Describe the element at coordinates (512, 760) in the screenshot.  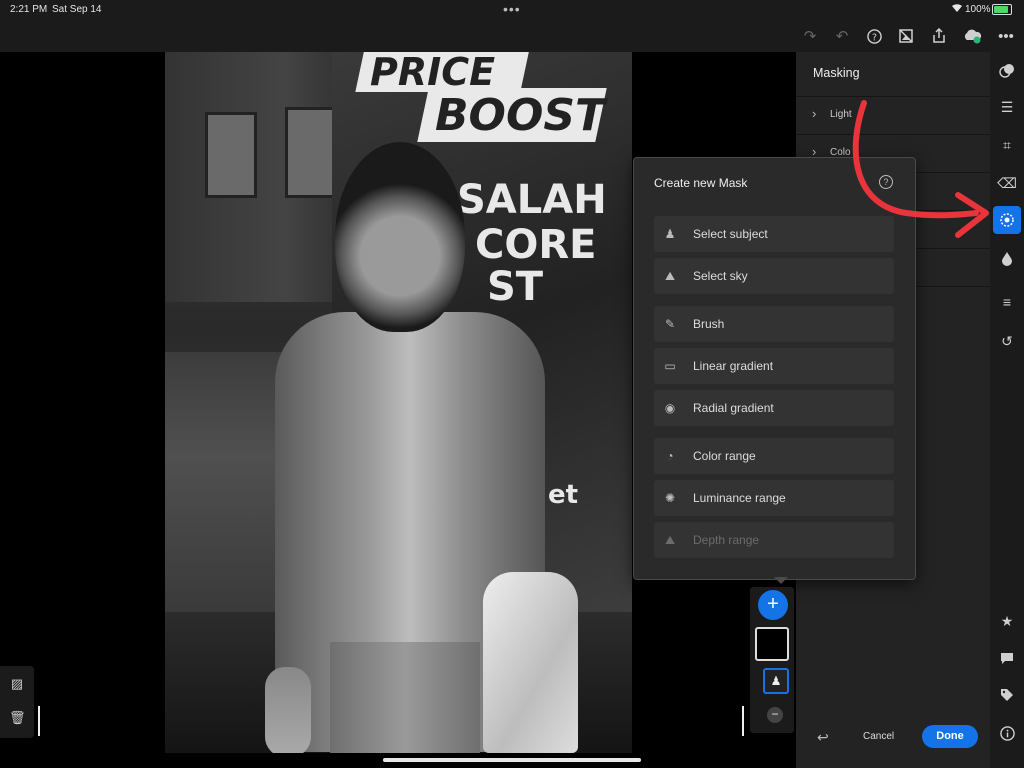
I see `home-indicator` at that location.